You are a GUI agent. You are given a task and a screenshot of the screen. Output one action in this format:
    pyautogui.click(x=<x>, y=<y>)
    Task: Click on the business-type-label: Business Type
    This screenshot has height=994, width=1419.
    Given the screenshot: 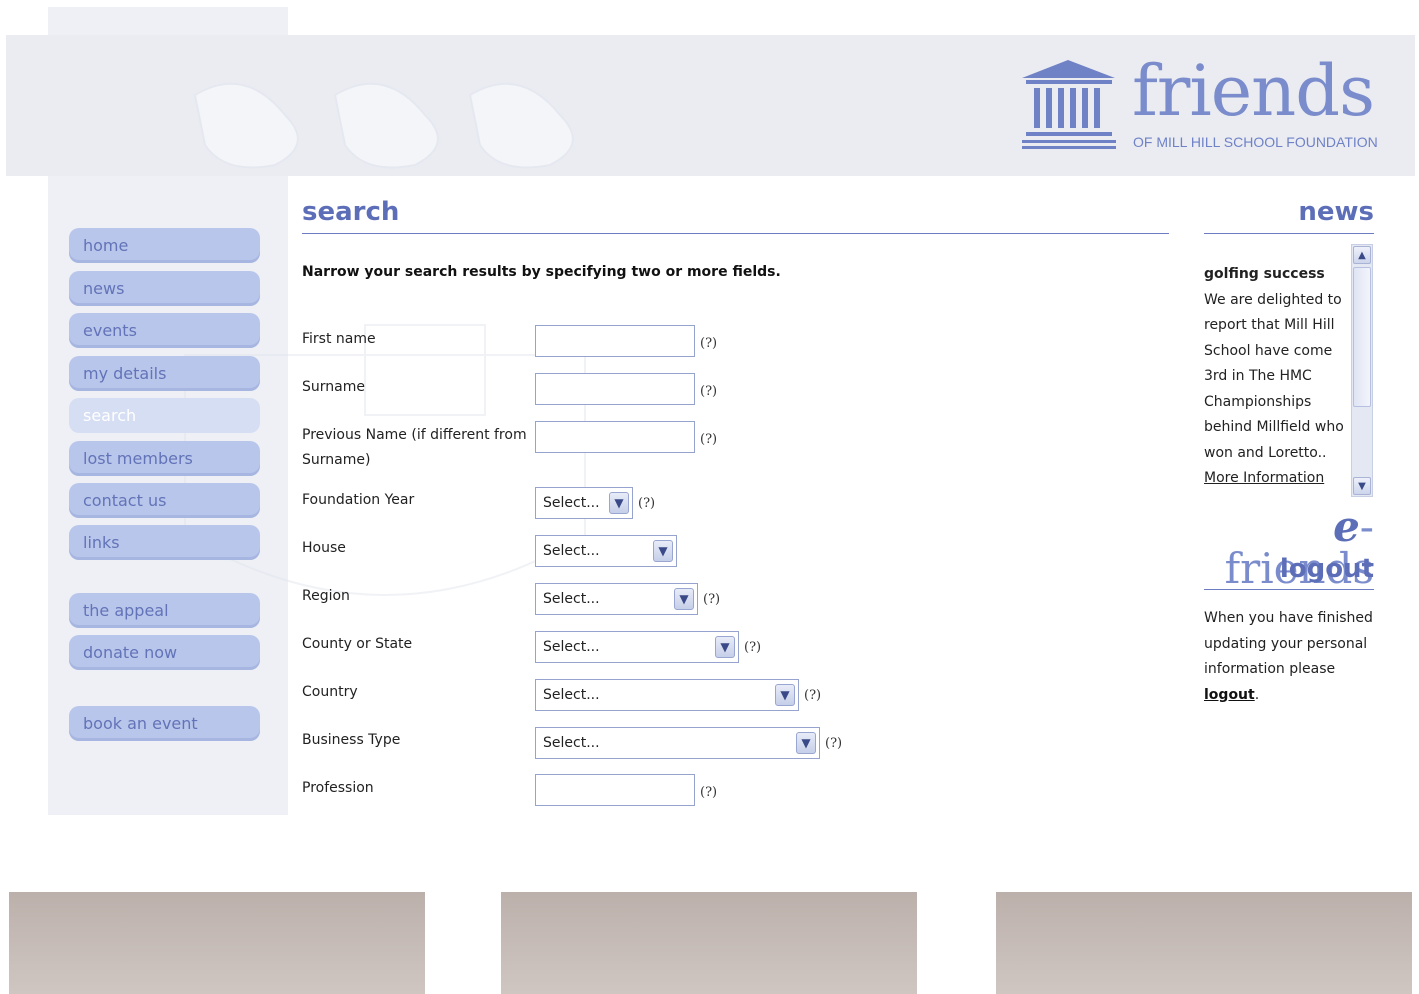 What is the action you would take?
    pyautogui.click(x=351, y=740)
    